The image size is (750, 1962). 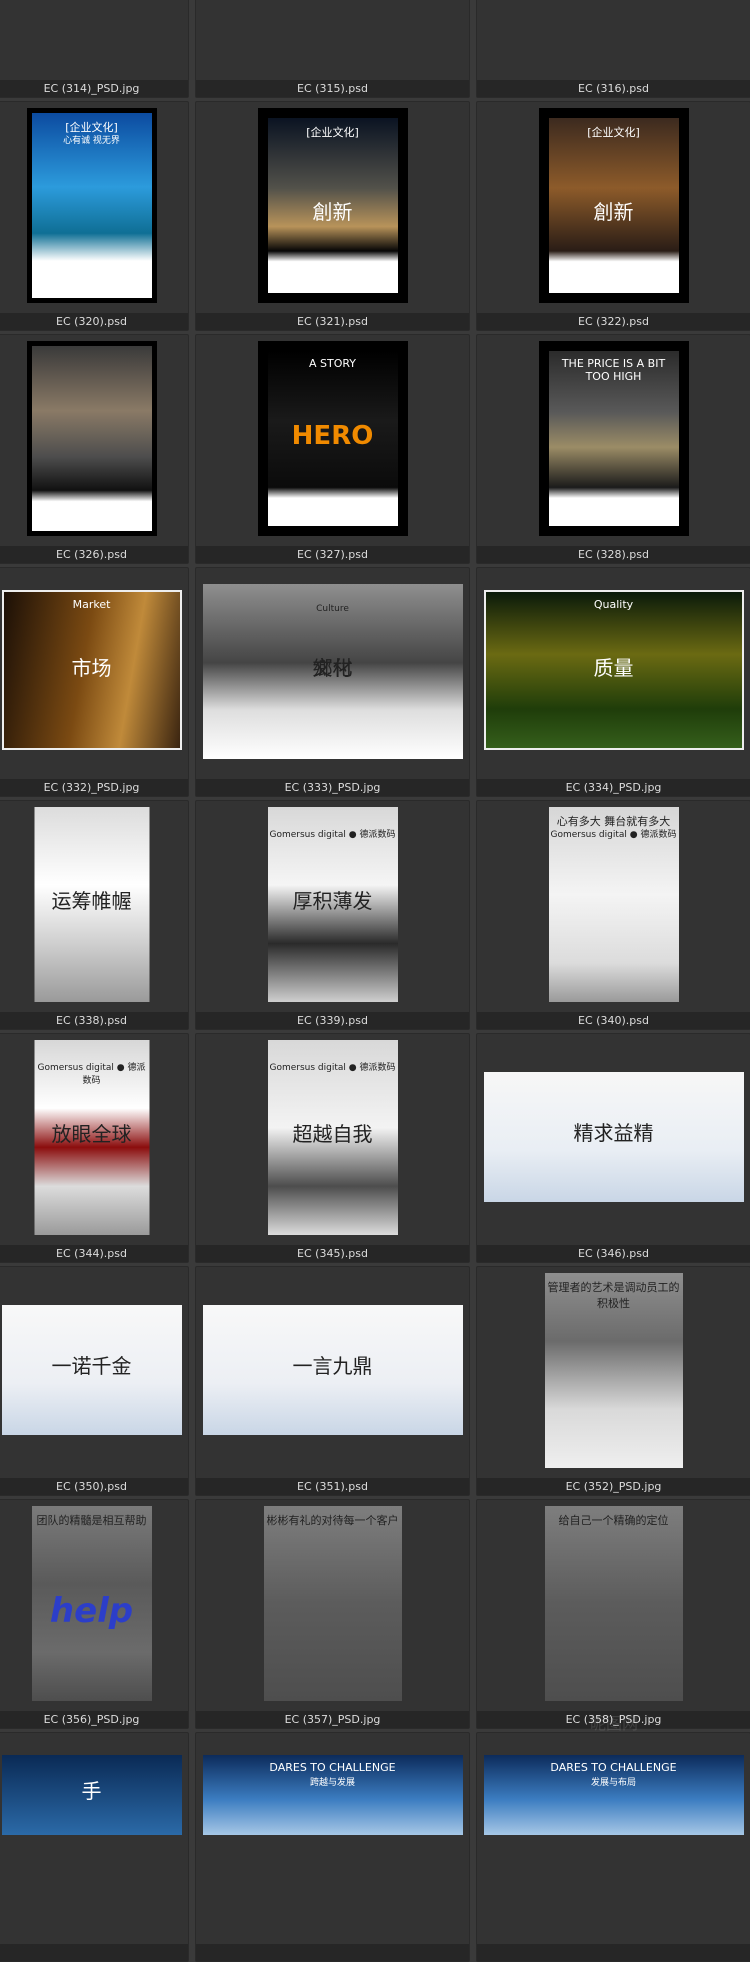 What do you see at coordinates (332, 1719) in the screenshot?
I see `file-name-label: EC (357)_PSD.jpg` at bounding box center [332, 1719].